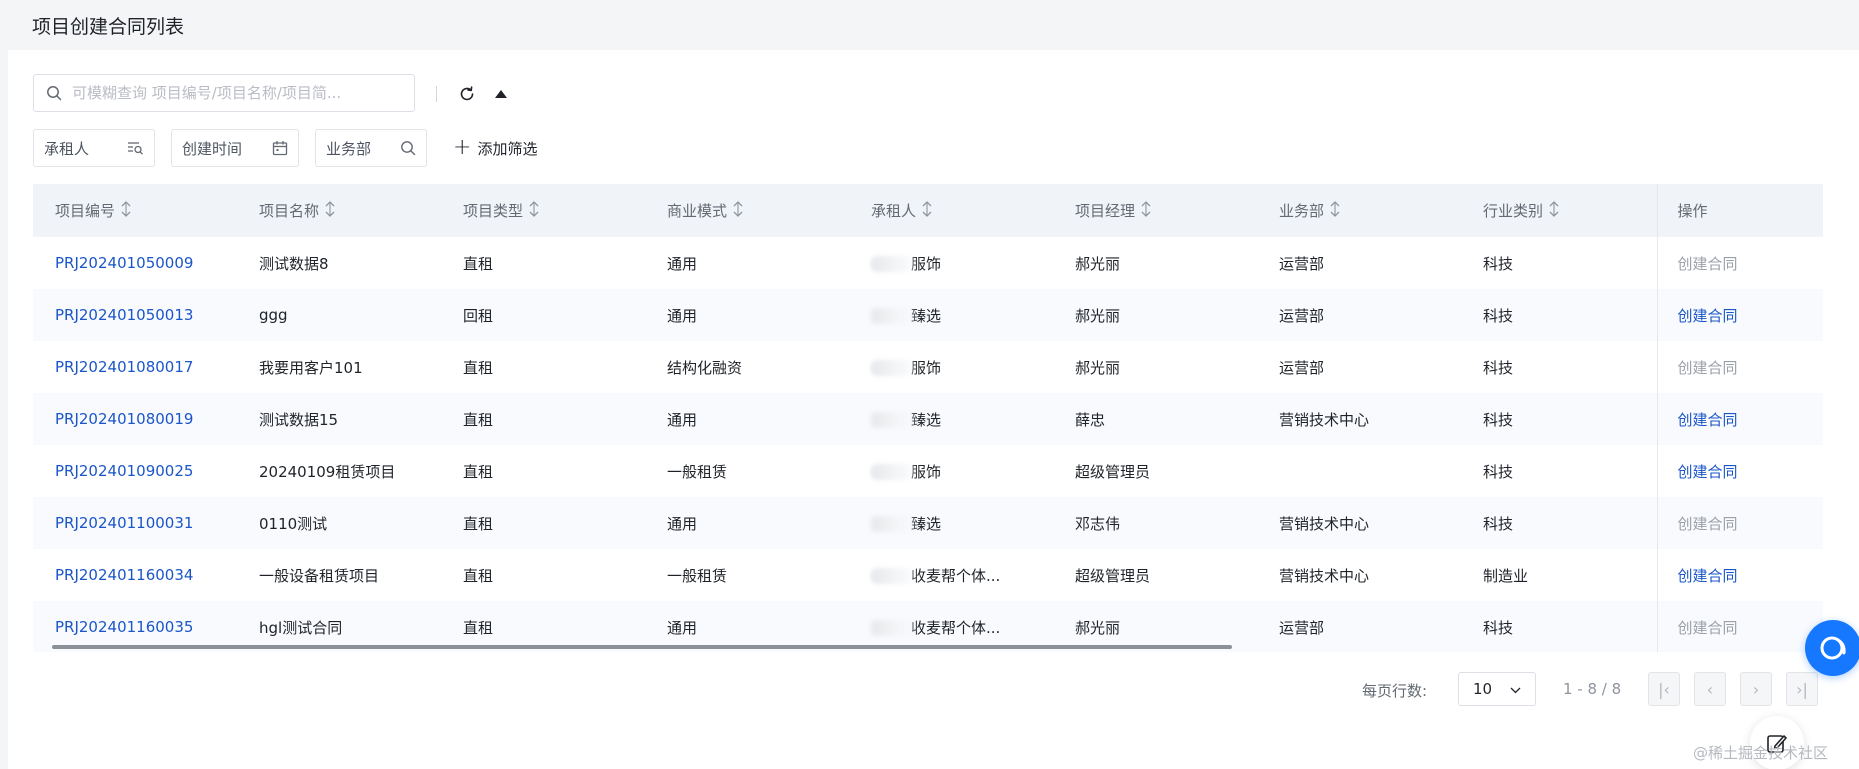  I want to click on prev-page-button: ‹, so click(1710, 689).